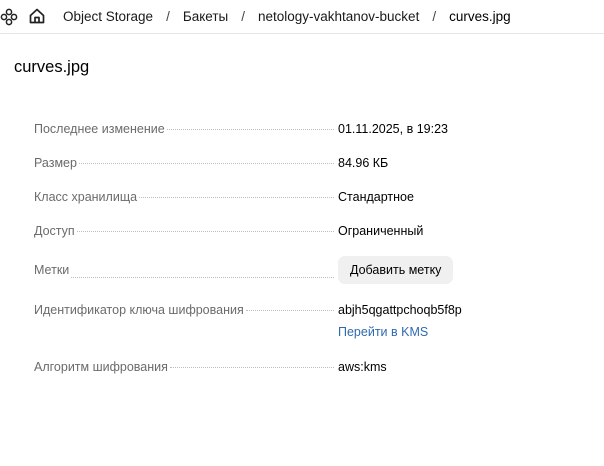 The width and height of the screenshot is (604, 466). I want to click on property-label: Класс хранилища, so click(86, 197).